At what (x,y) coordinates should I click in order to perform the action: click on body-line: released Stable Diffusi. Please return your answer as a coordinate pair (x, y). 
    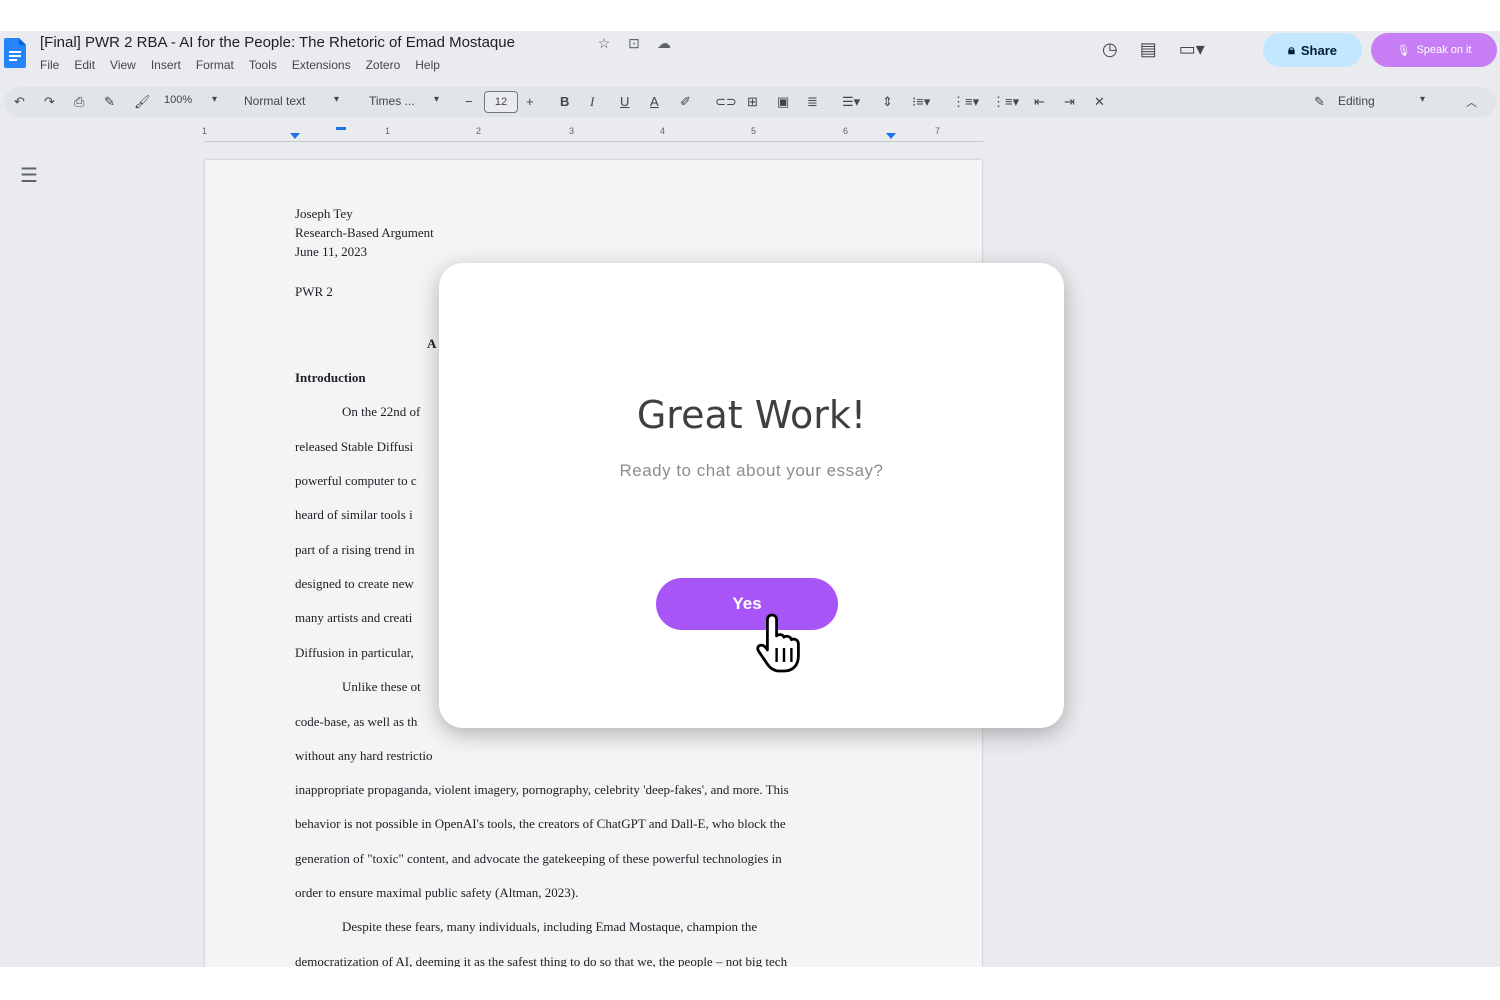
    Looking at the image, I should click on (354, 446).